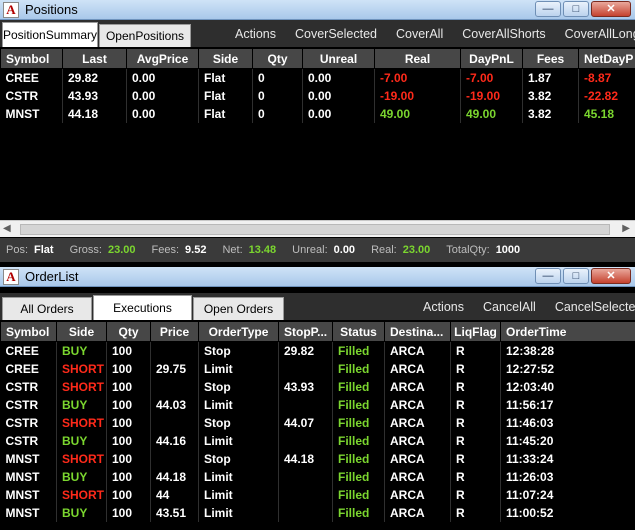  I want to click on cover-all-shorts-button: CoverAllShorts, so click(503, 34).